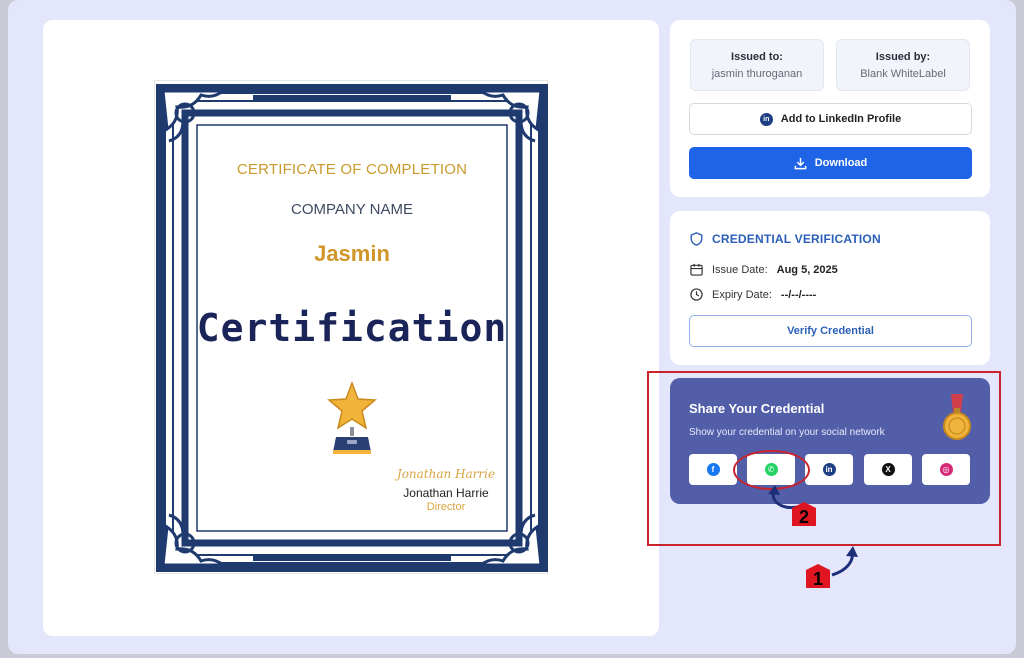 Image resolution: width=1024 pixels, height=658 pixels. I want to click on certificate-recipient: Jasmin, so click(352, 253).